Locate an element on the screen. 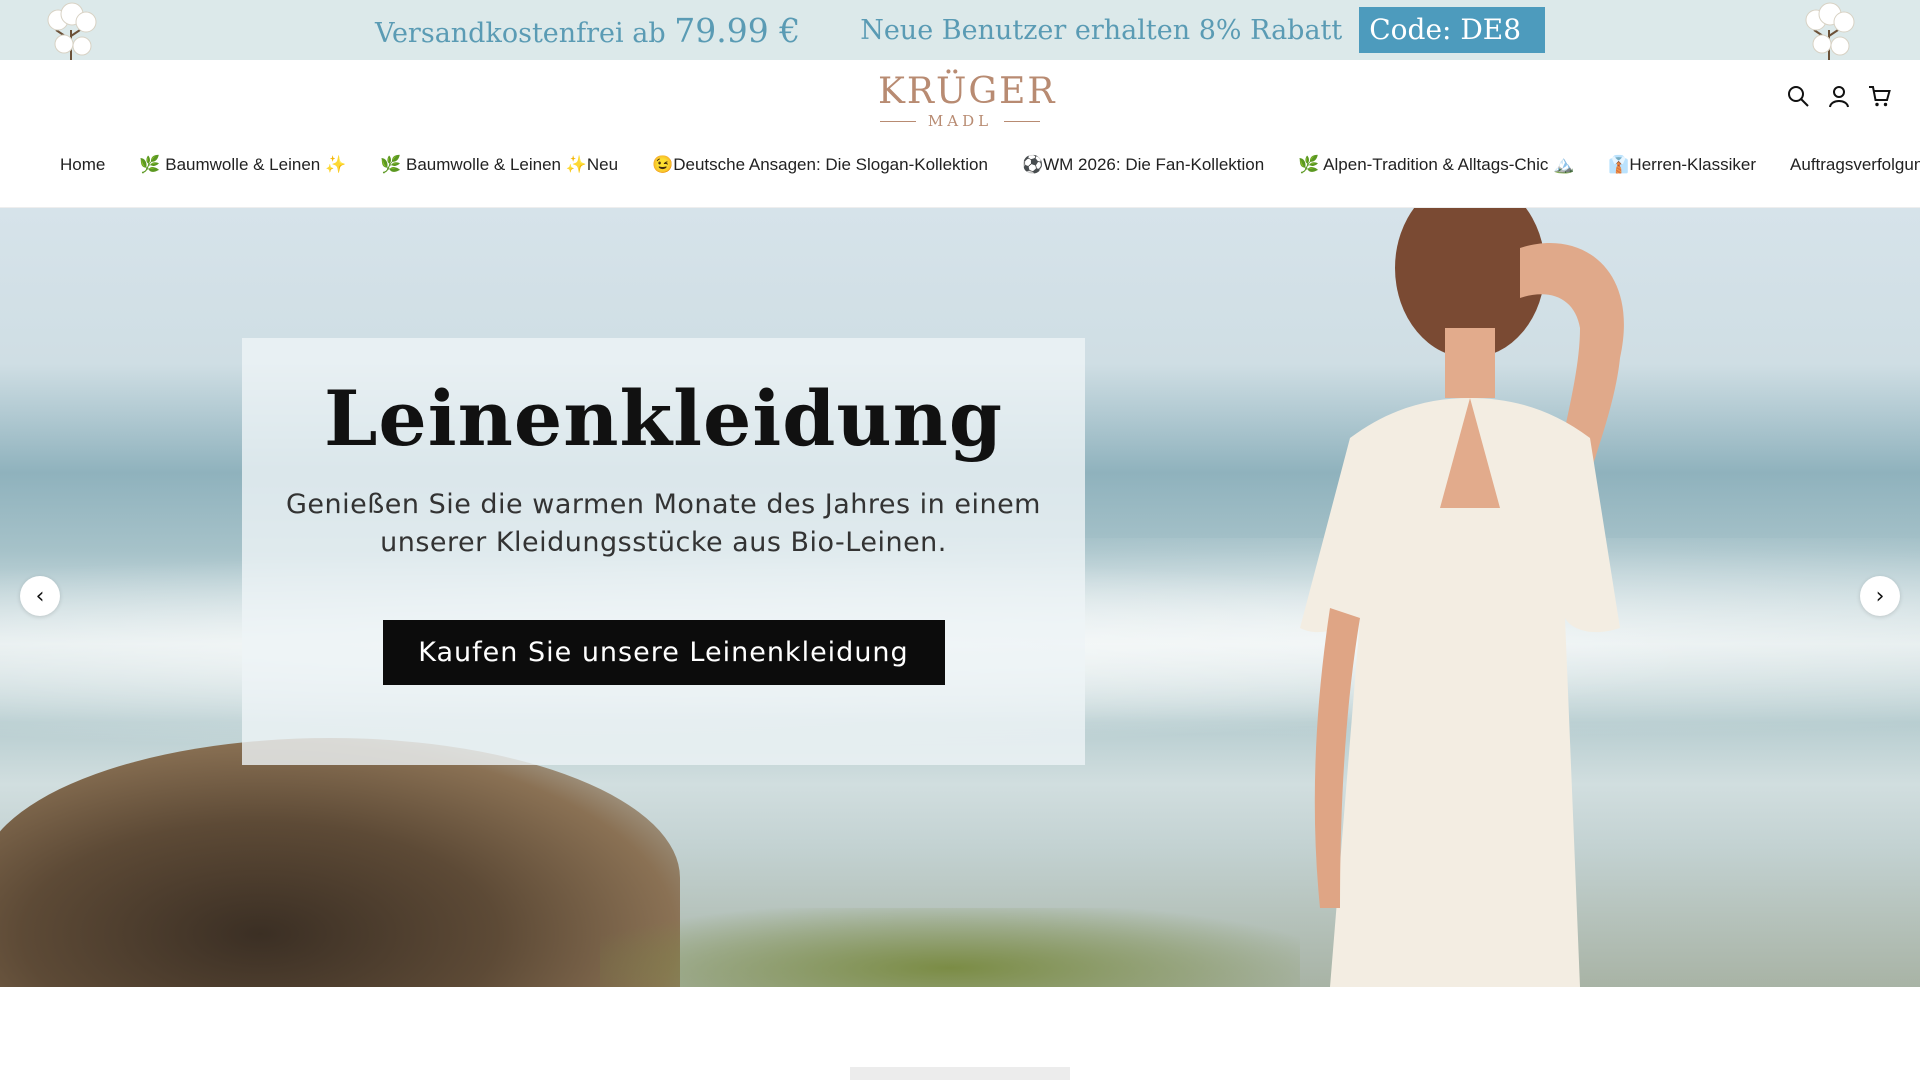 The height and width of the screenshot is (1080, 1920). hero-title: Leinenkleidung is located at coordinates (663, 418).